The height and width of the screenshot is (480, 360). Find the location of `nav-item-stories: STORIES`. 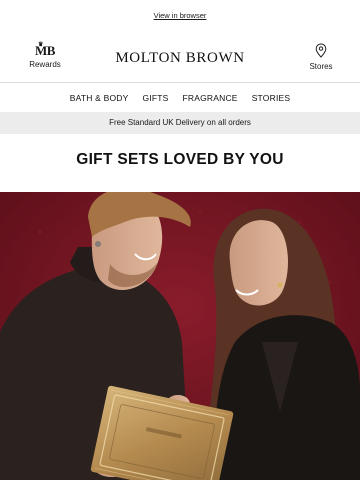

nav-item-stories: STORIES is located at coordinates (271, 98).